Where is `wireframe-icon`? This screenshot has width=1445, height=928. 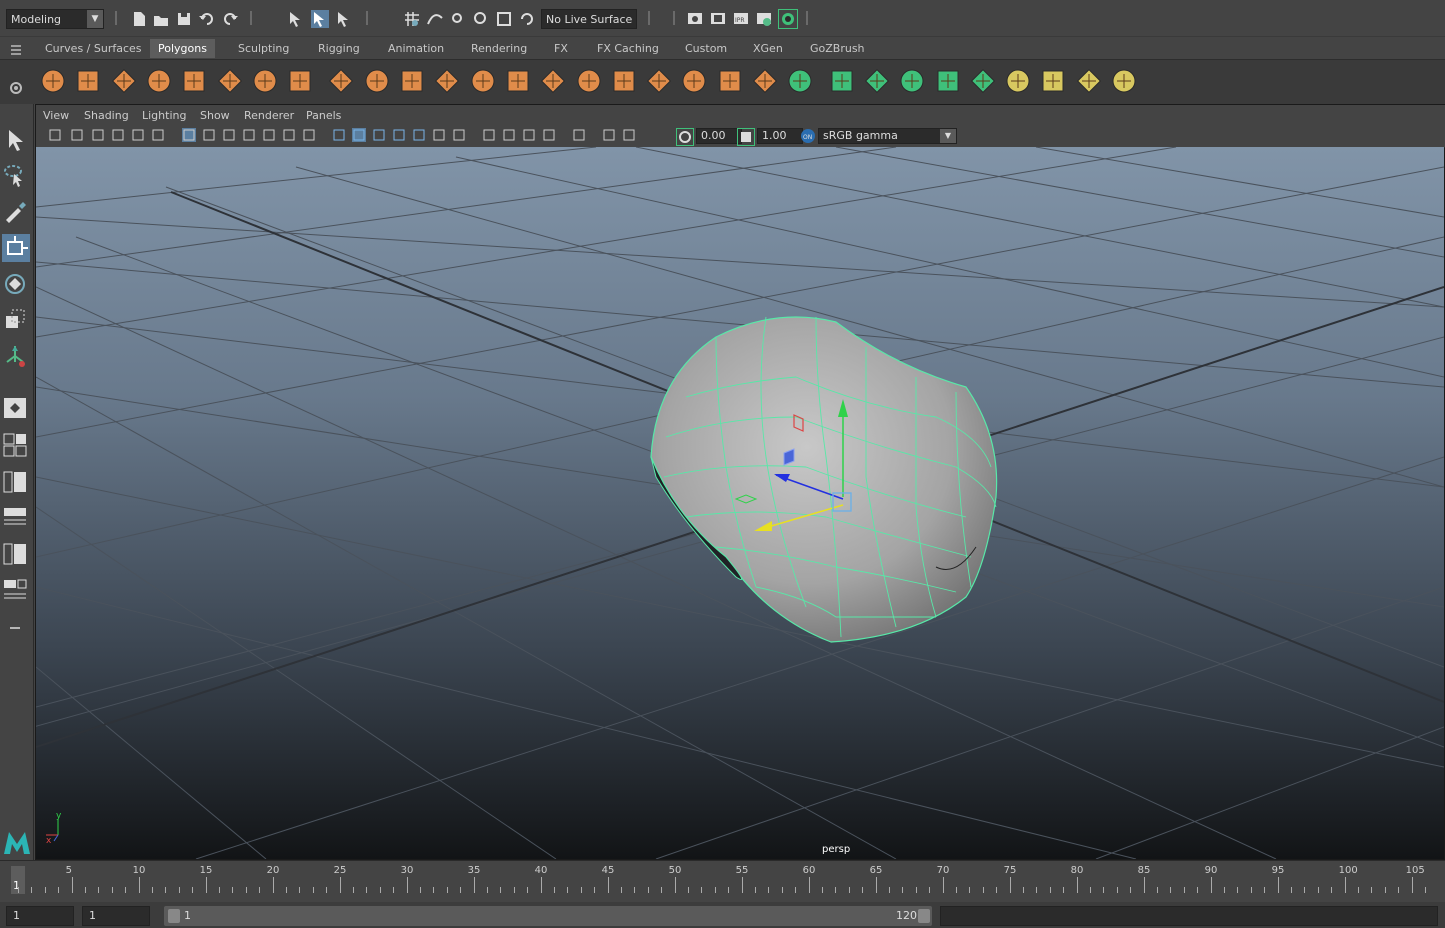
wireframe-icon is located at coordinates (339, 135).